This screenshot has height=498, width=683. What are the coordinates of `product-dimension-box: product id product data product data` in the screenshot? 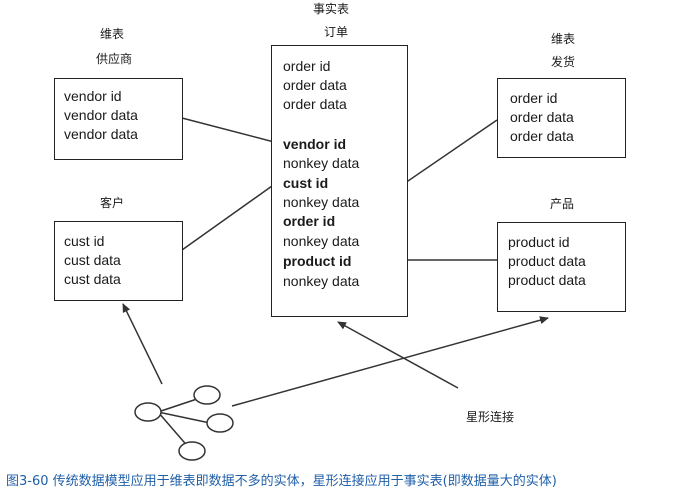 It's located at (561, 267).